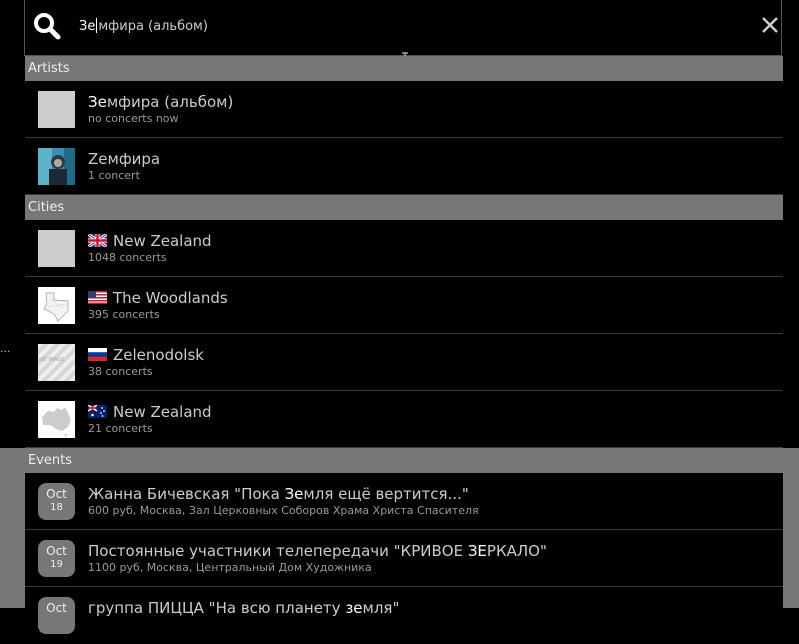  Describe the element at coordinates (87, 26) in the screenshot. I see `search-typed-text: Зе` at that location.